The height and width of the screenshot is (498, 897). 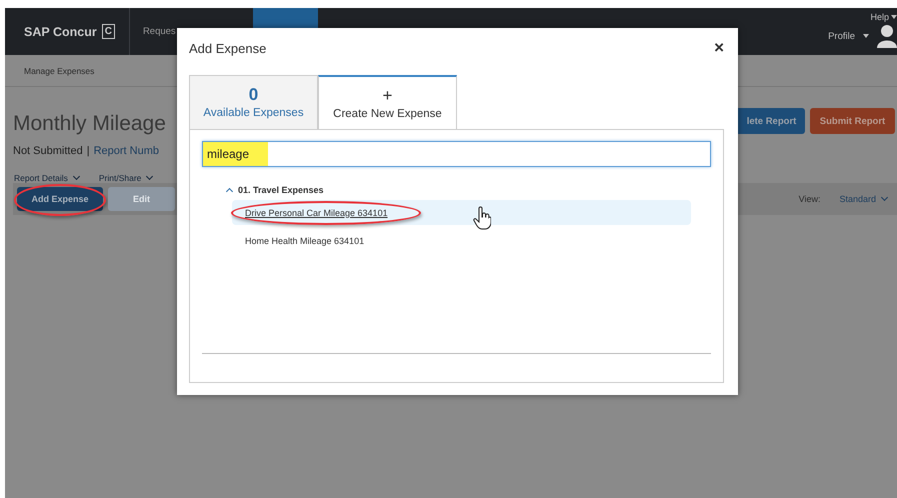 I want to click on logo-mark: C, so click(x=108, y=31).